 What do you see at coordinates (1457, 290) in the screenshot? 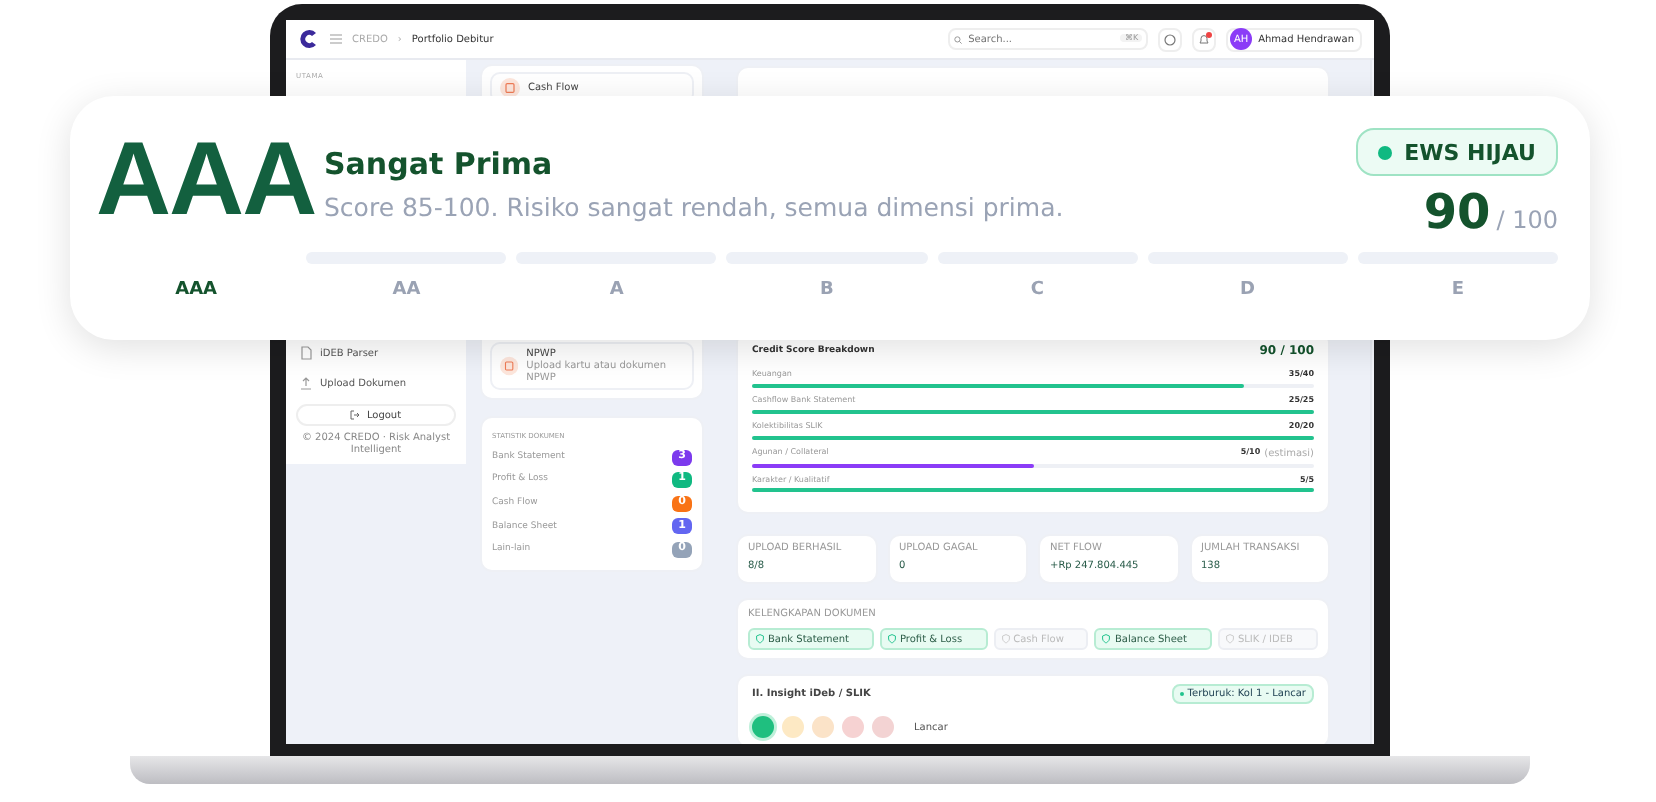
I see `scale-label: E` at bounding box center [1457, 290].